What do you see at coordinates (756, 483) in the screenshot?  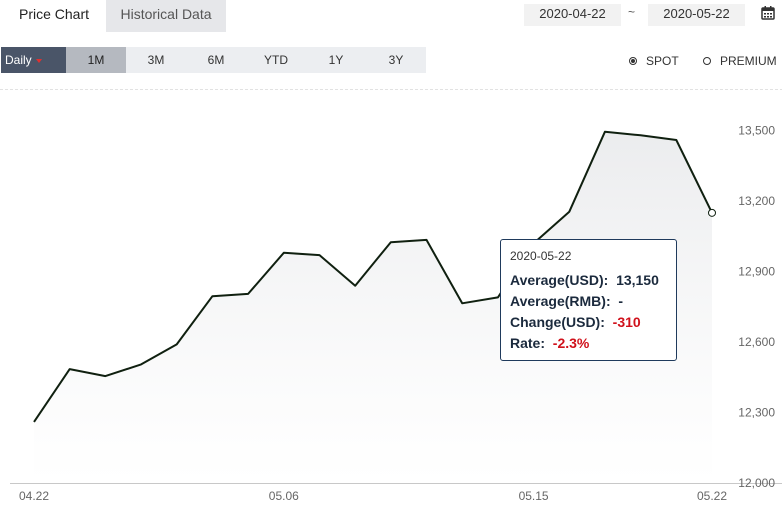 I see `y-tick-label: 12,000` at bounding box center [756, 483].